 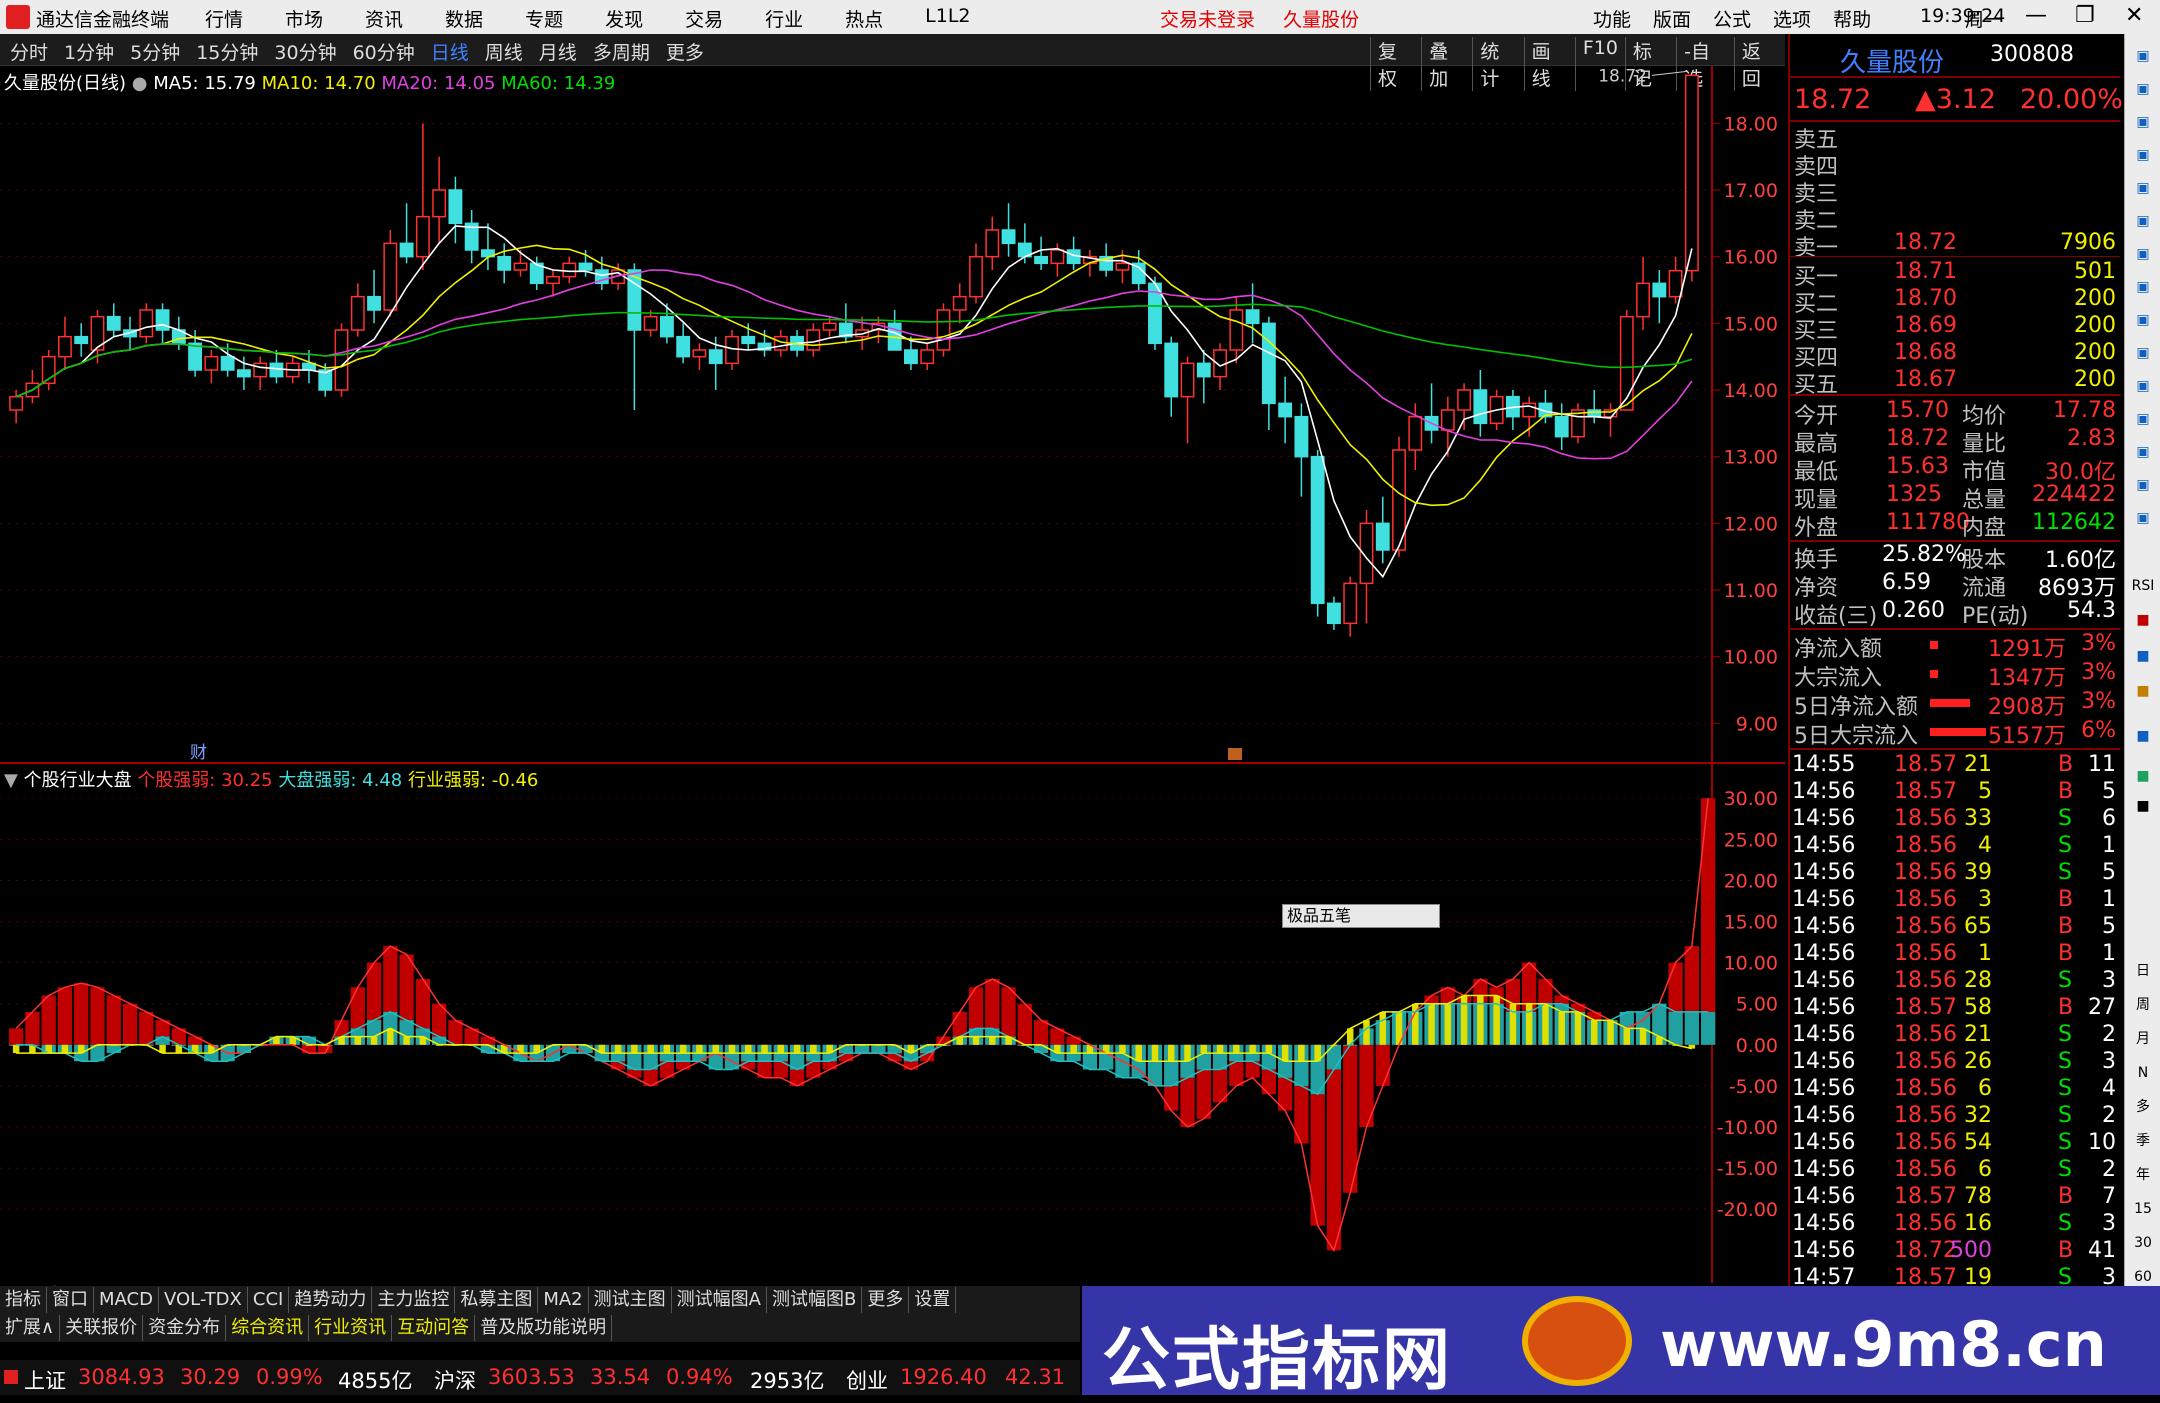 I want to click on side-period-button: 周, so click(x=2143, y=1005).